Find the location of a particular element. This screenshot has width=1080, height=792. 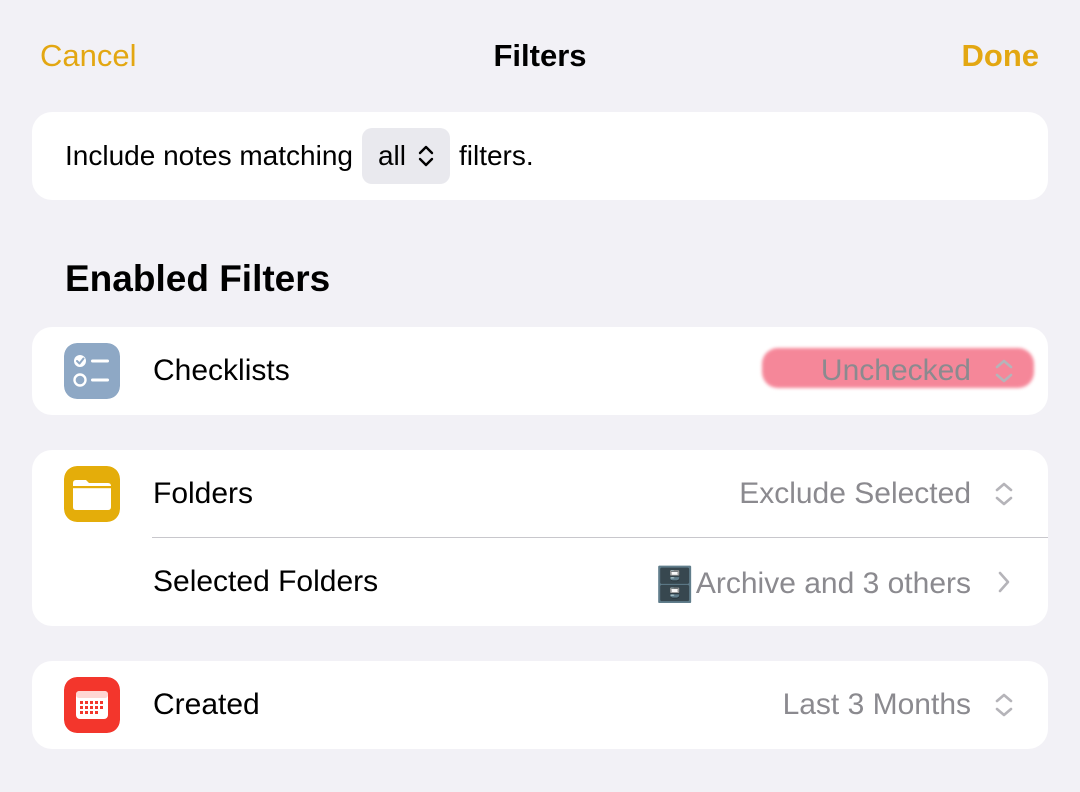

navigation-bar: Cancel Filters Done is located at coordinates (540, 56).